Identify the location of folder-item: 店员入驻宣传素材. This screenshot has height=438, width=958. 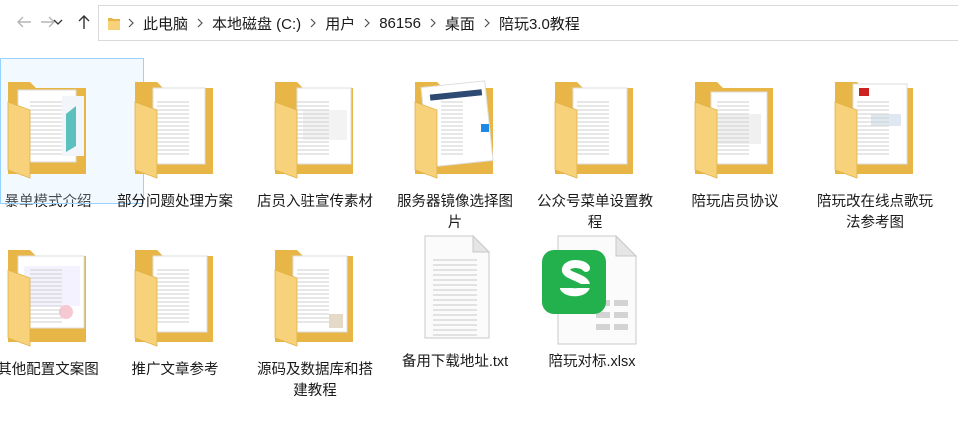
(315, 143).